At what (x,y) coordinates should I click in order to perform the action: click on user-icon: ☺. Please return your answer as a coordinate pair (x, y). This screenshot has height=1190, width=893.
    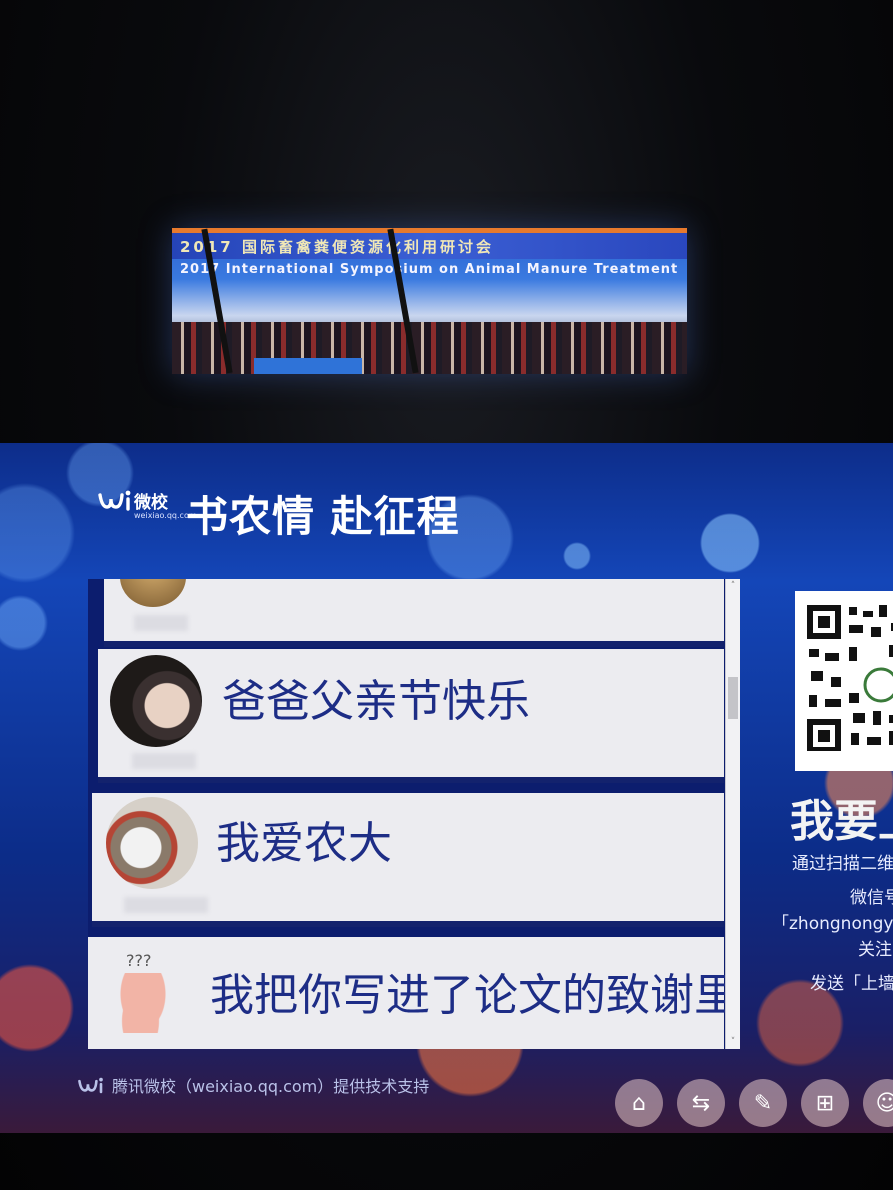
    Looking at the image, I should click on (878, 1103).